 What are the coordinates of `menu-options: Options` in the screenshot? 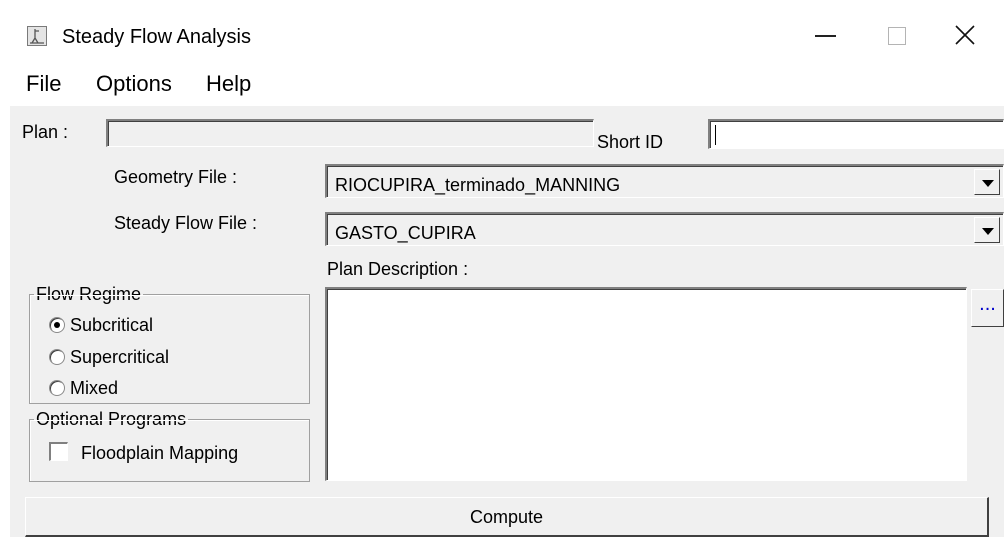 It's located at (134, 84).